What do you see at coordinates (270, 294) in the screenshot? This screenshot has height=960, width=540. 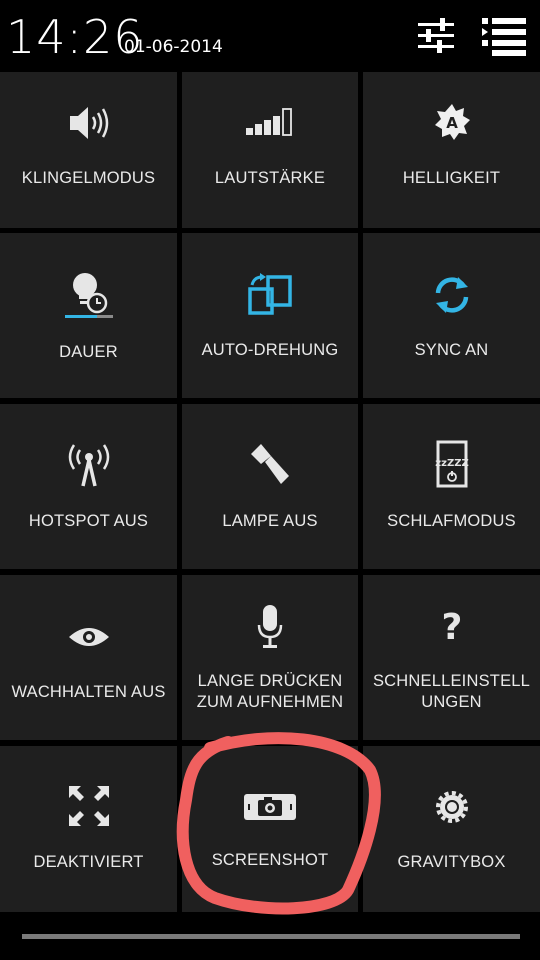 I see `rotate-icon` at bounding box center [270, 294].